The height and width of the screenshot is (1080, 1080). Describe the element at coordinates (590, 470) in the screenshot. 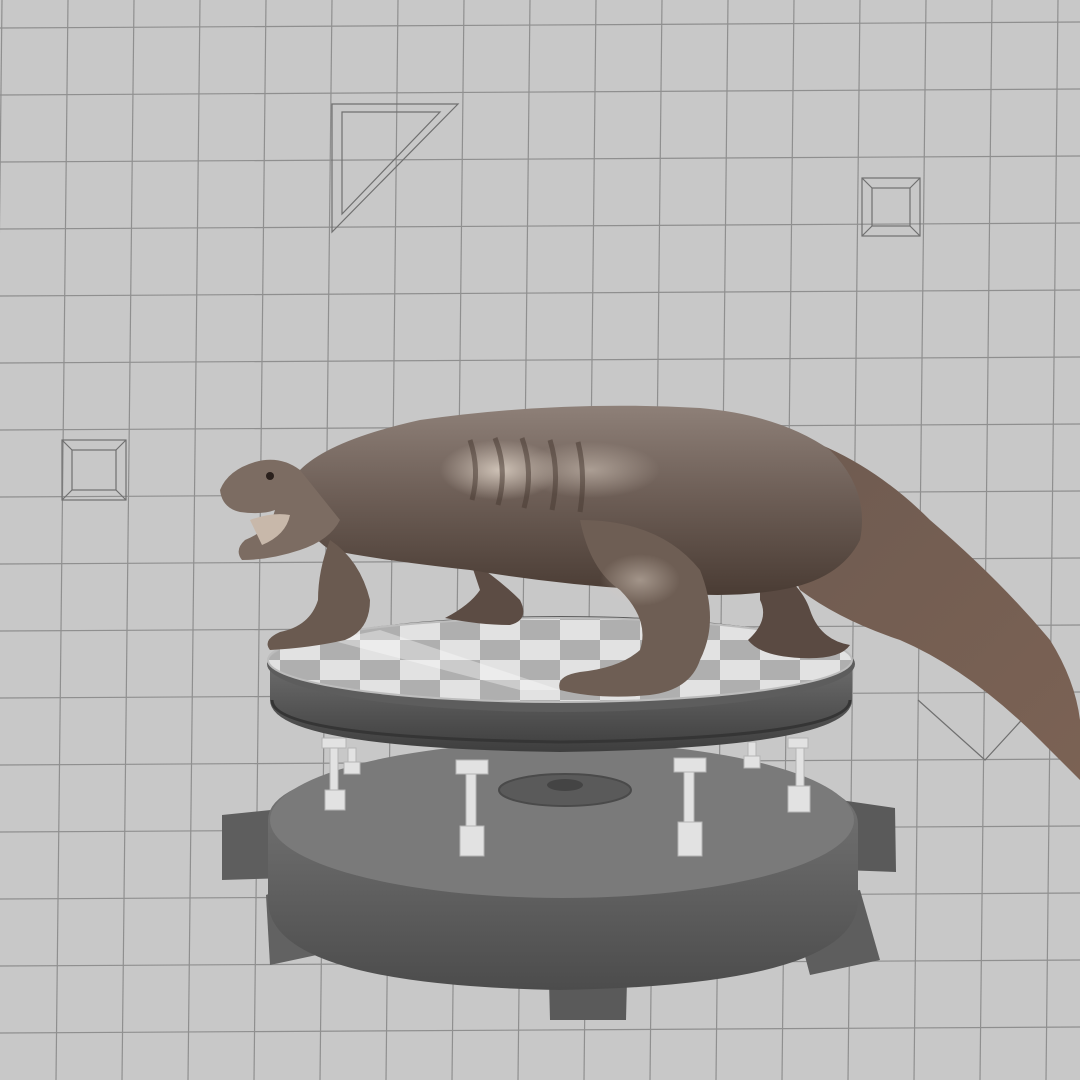

I see `rib-highlight` at that location.